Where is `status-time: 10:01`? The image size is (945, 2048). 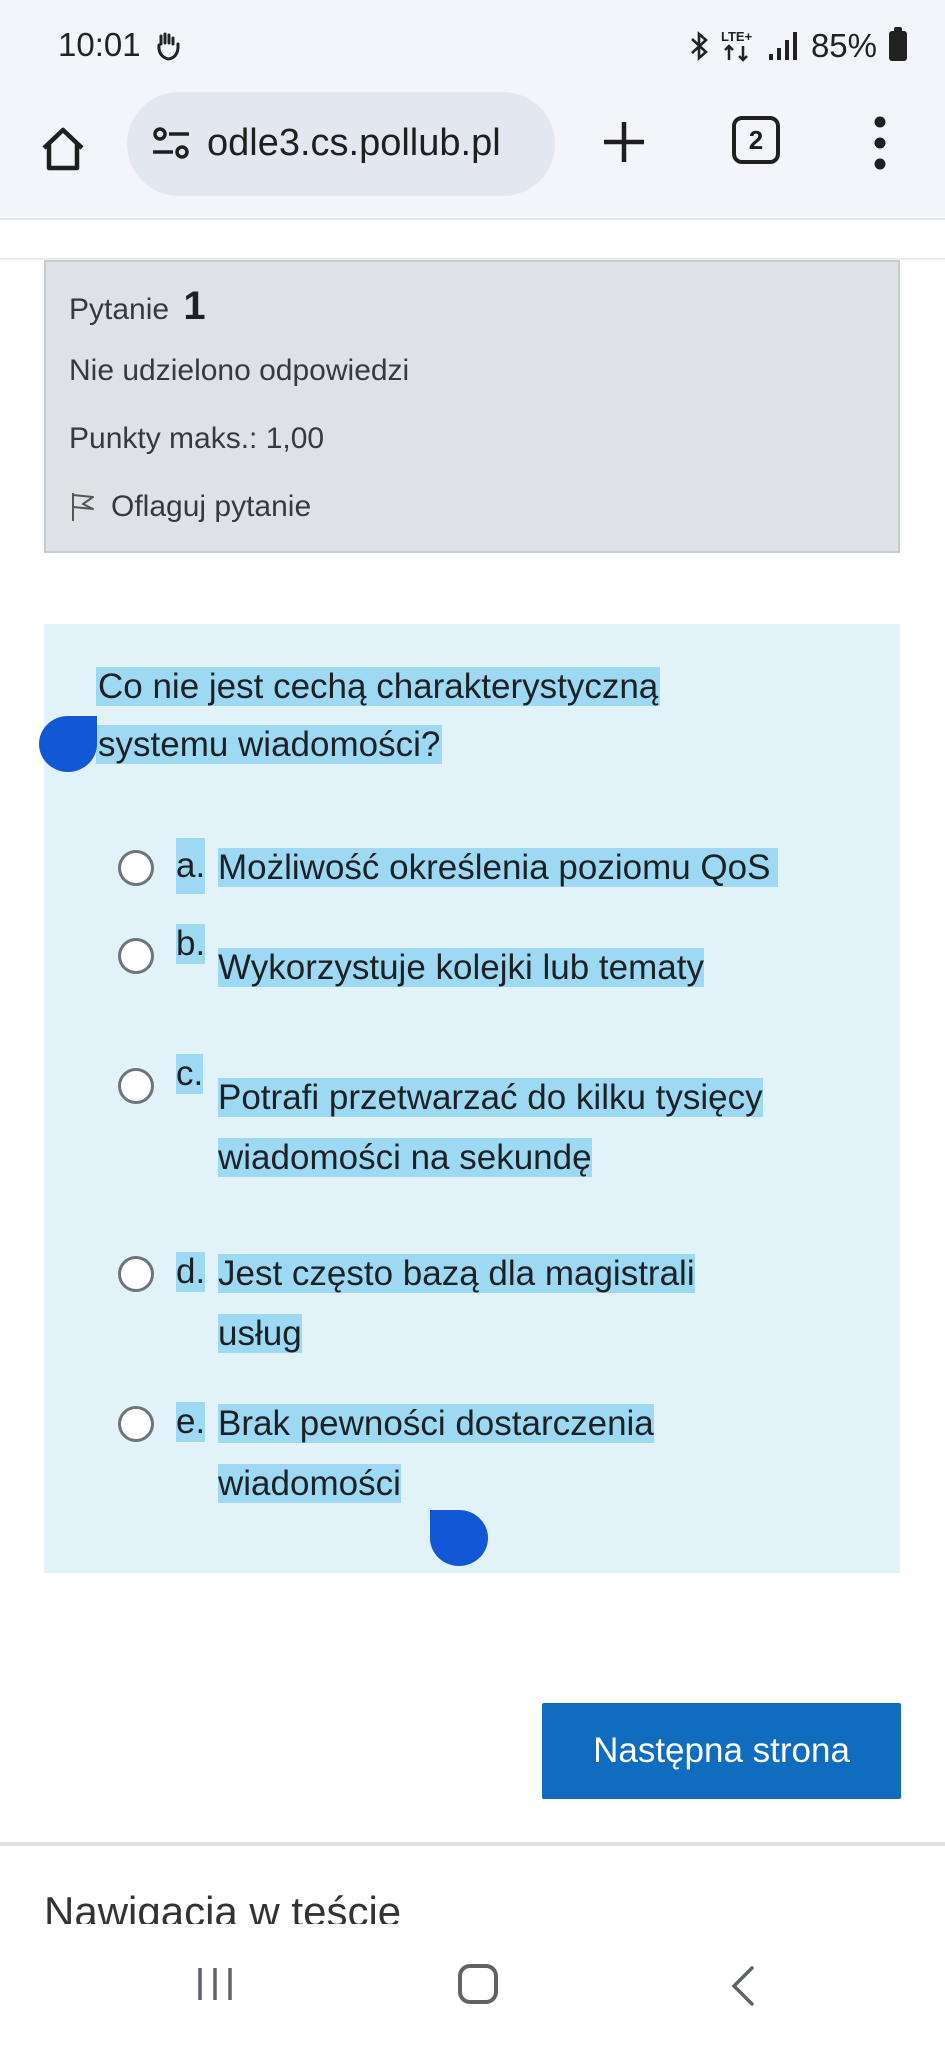 status-time: 10:01 is located at coordinates (99, 44).